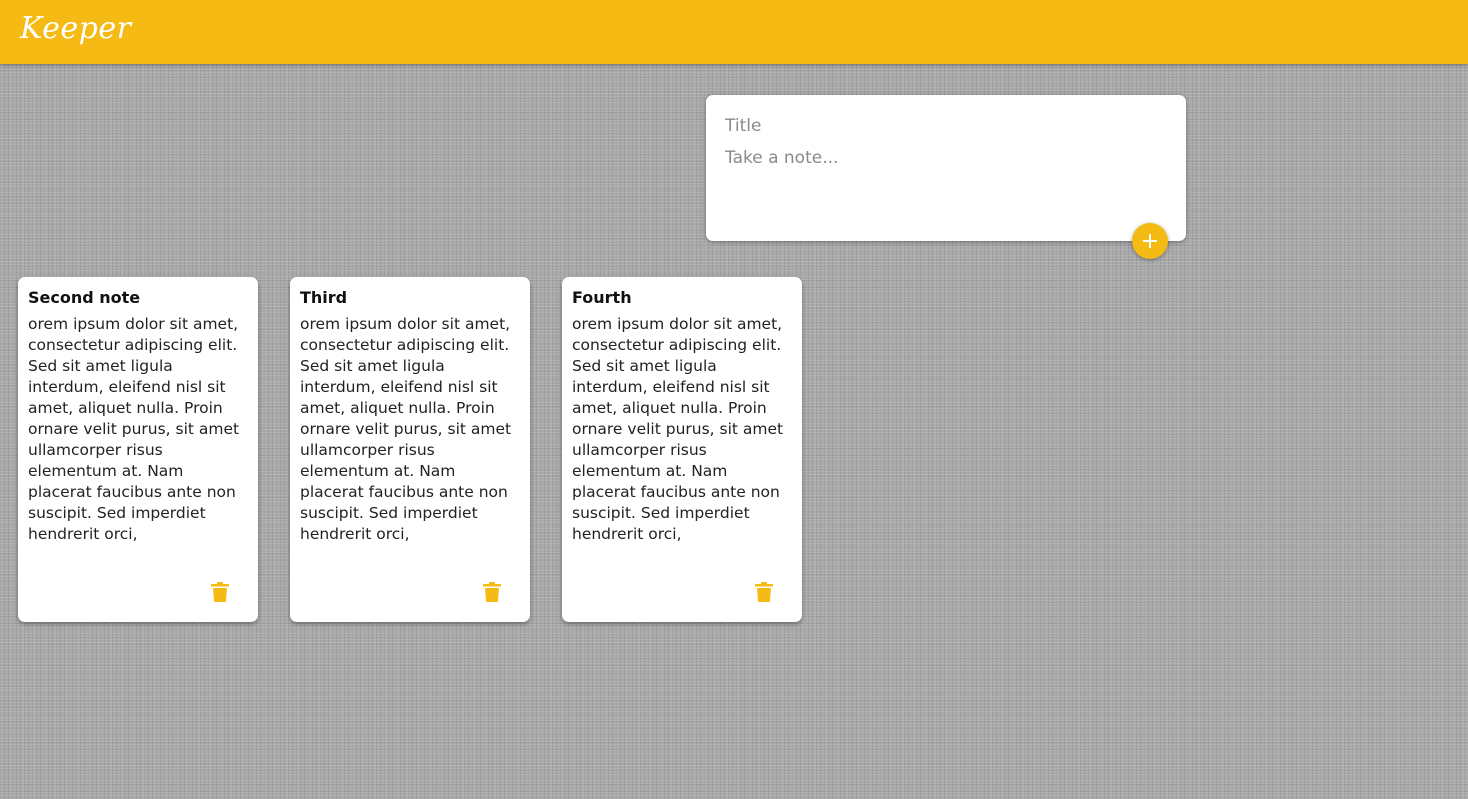 The image size is (1468, 799). Describe the element at coordinates (76, 28) in the screenshot. I see `app-title: Keeper` at that location.